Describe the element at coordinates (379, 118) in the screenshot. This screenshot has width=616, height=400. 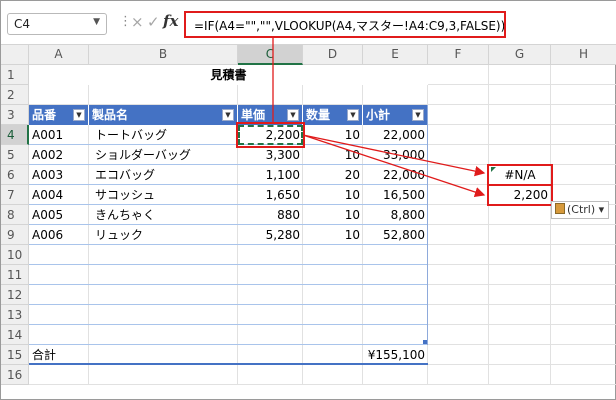
I see `annotation-arrows` at that location.